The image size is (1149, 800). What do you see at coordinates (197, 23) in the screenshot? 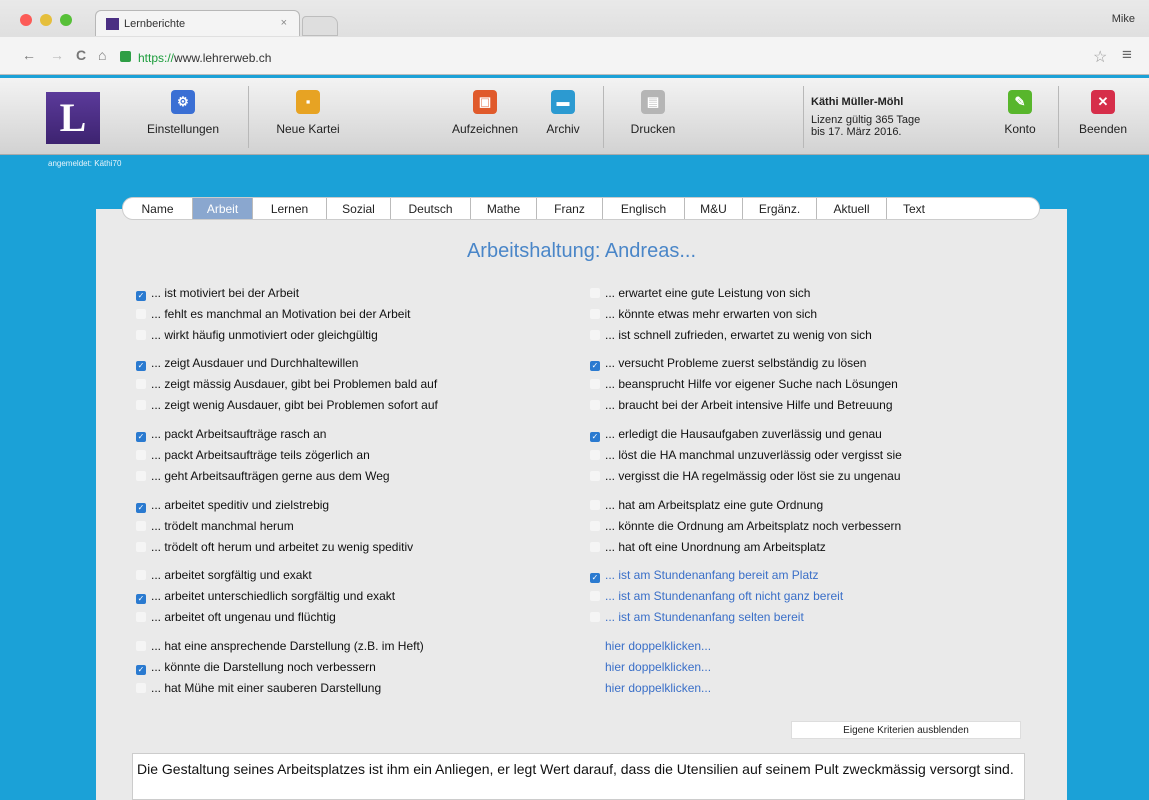
I see `browser-tab: Lernberichte ×` at bounding box center [197, 23].